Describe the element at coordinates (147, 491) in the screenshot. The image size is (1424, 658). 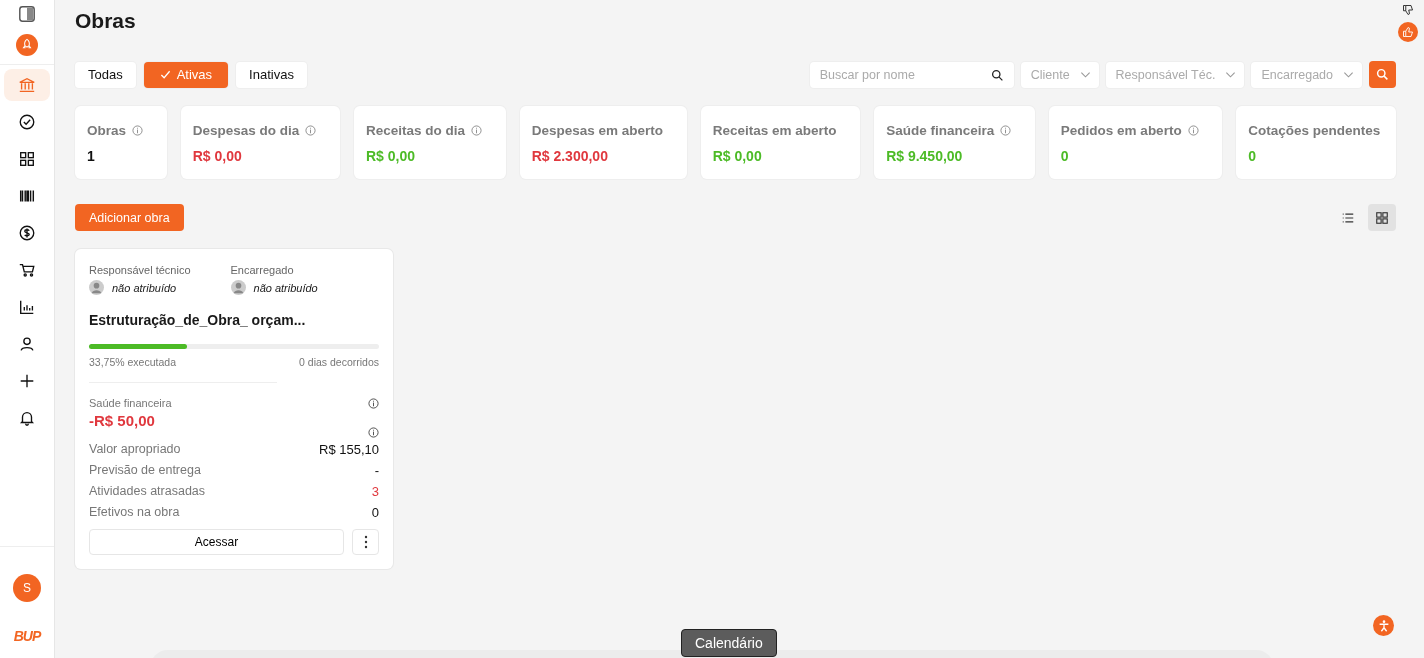
I see `detail-label: Atividades atrasadas` at that location.